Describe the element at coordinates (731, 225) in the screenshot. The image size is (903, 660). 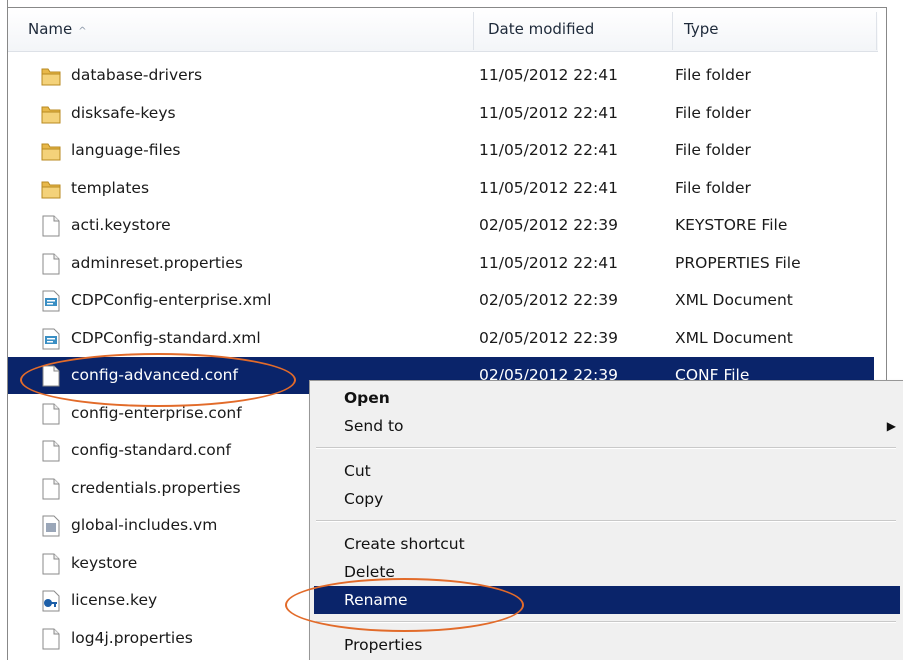
I see `file-type: KEYSTORE File` at that location.